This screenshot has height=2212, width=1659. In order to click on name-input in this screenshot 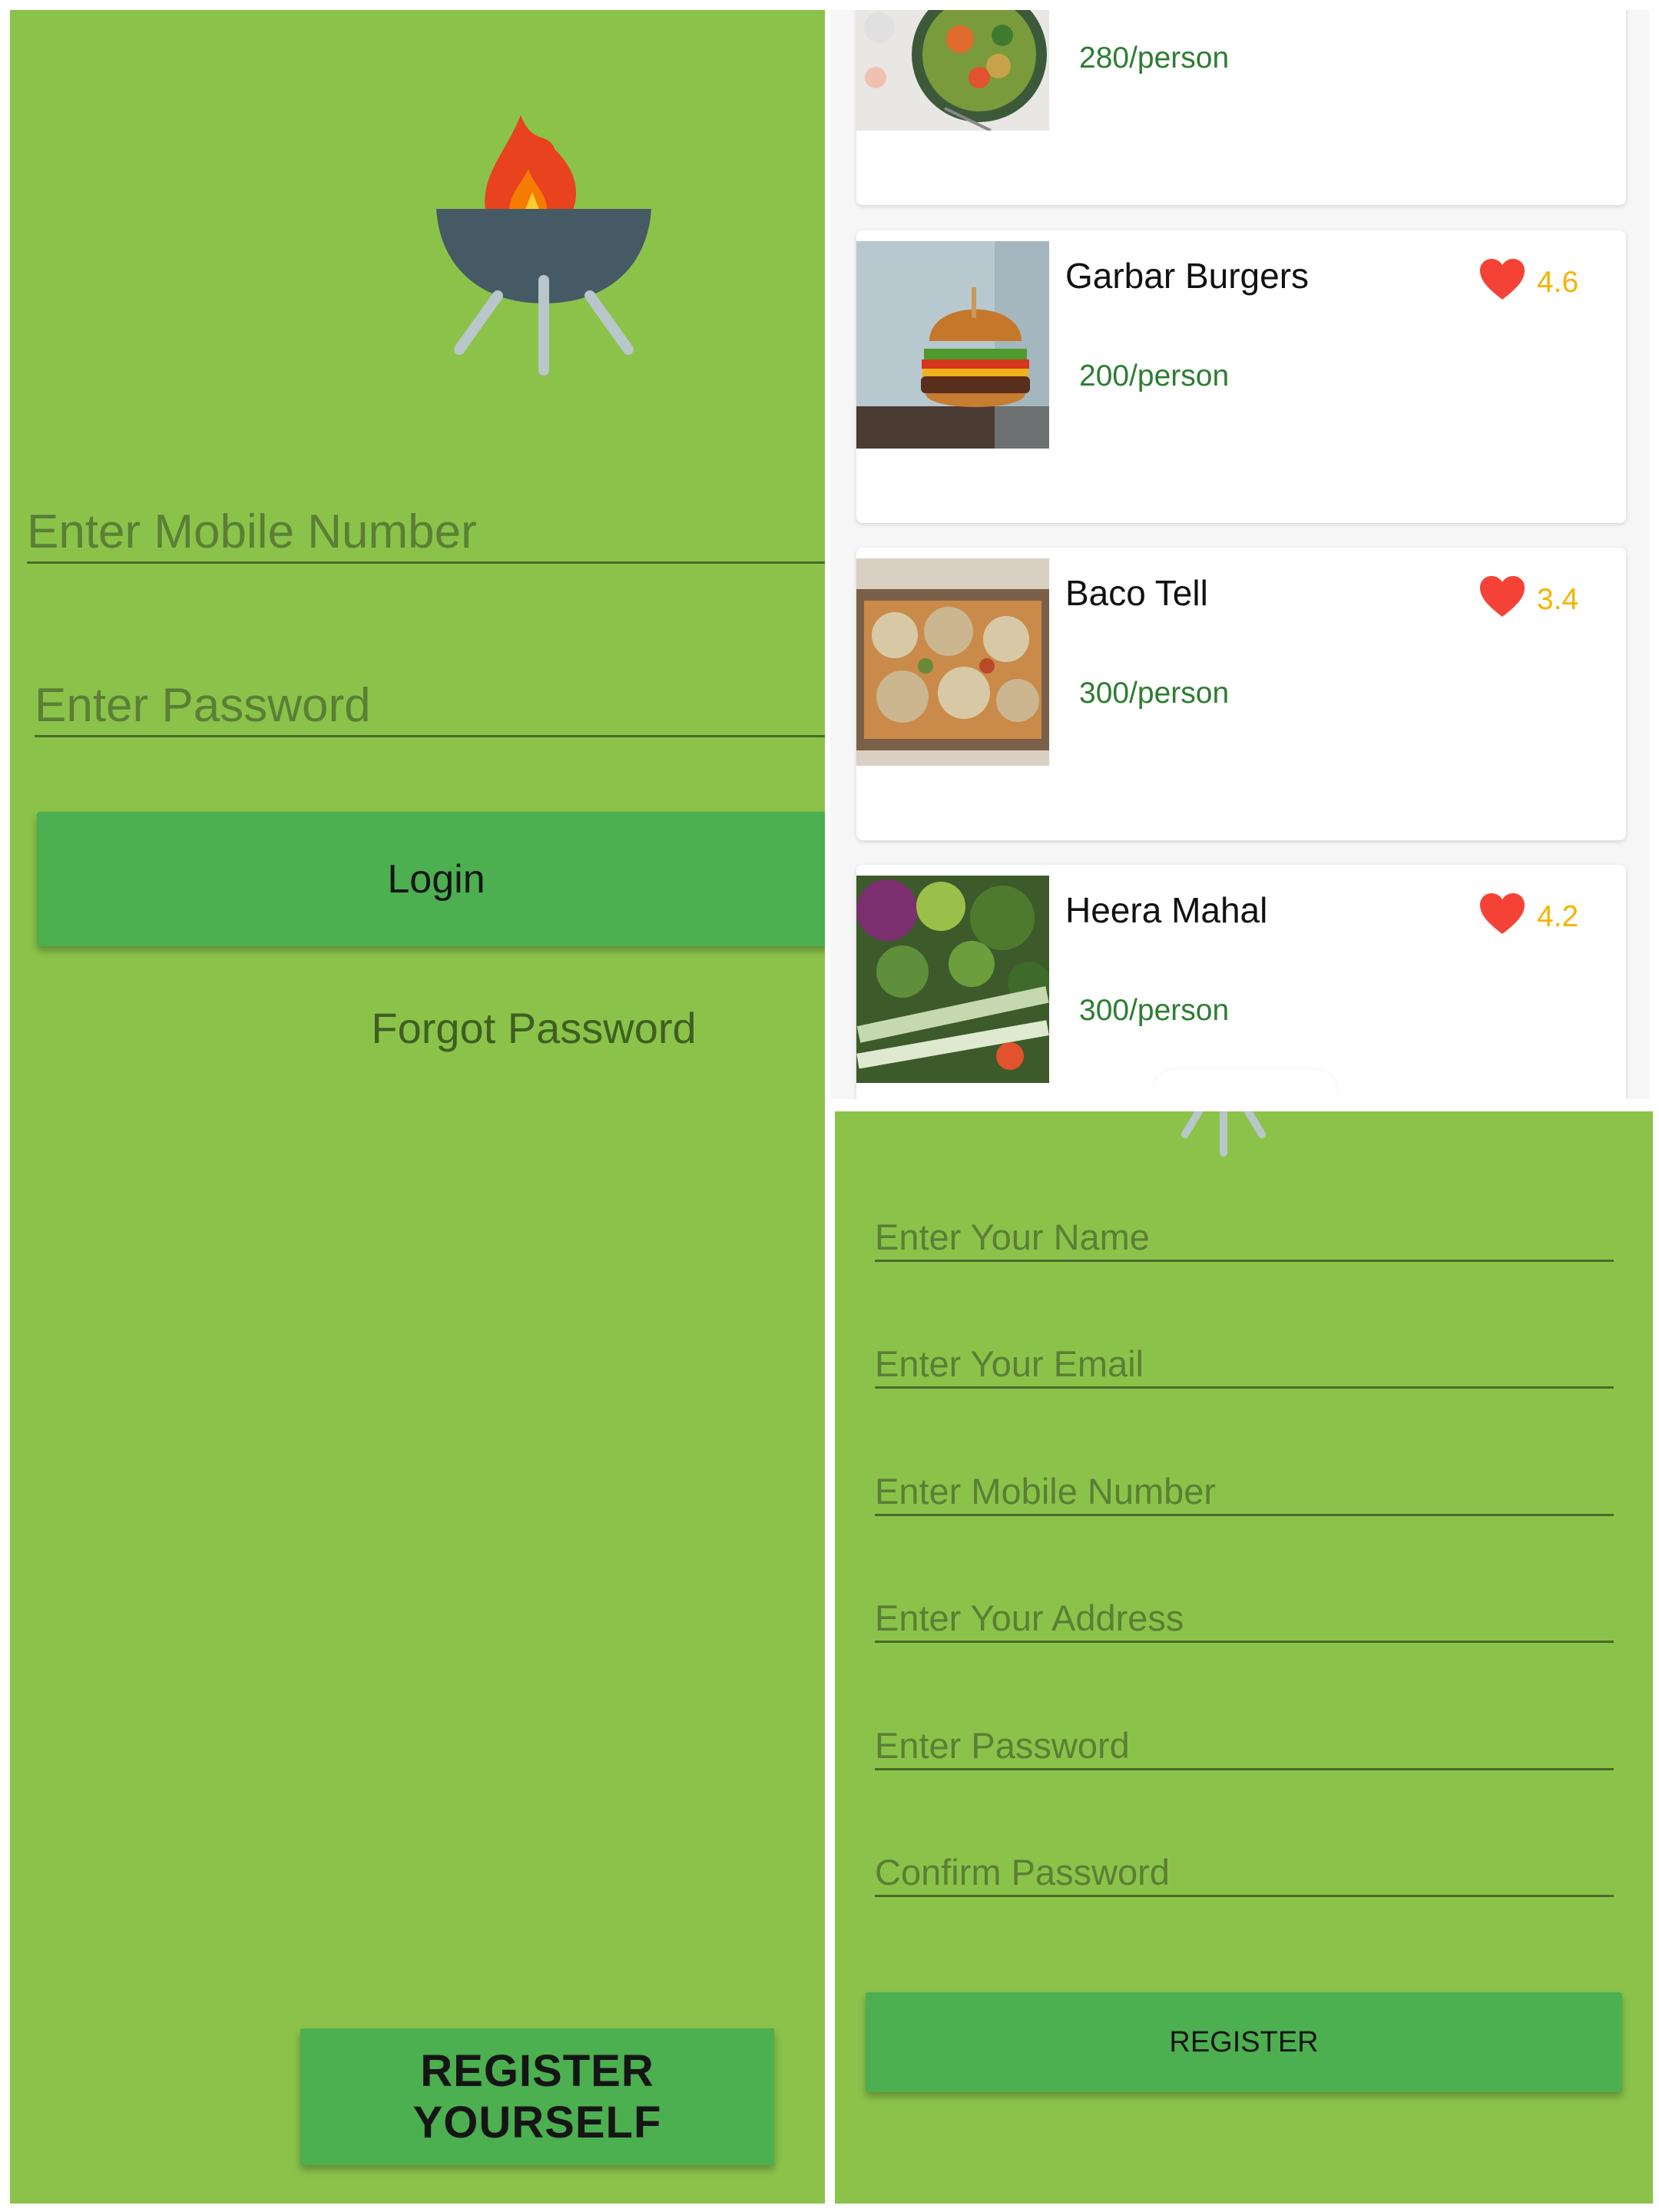, I will do `click(1245, 1237)`.